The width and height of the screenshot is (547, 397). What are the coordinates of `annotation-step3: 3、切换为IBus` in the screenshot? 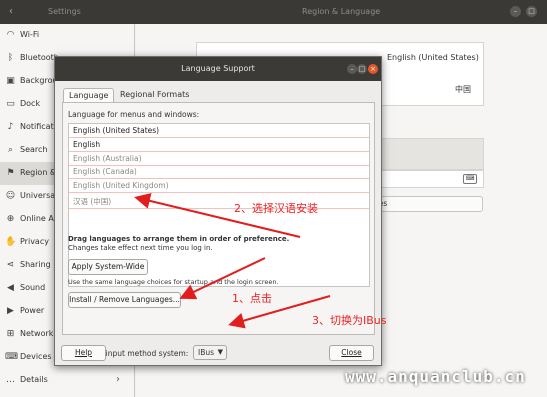 It's located at (349, 320).